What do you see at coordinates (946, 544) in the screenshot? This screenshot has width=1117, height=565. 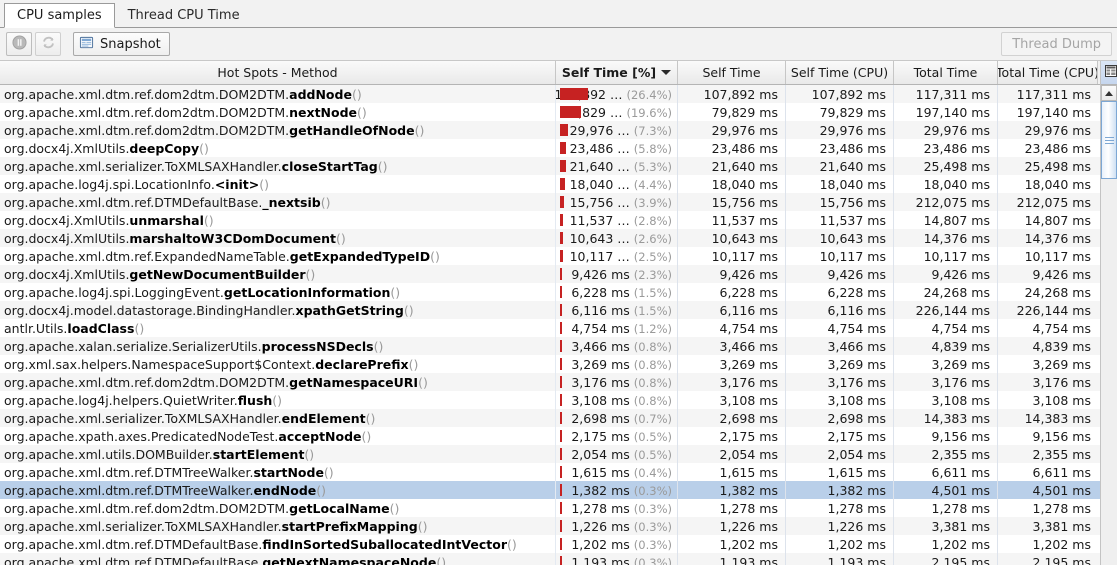 I see `cell-total-time: 1,202 ms` at bounding box center [946, 544].